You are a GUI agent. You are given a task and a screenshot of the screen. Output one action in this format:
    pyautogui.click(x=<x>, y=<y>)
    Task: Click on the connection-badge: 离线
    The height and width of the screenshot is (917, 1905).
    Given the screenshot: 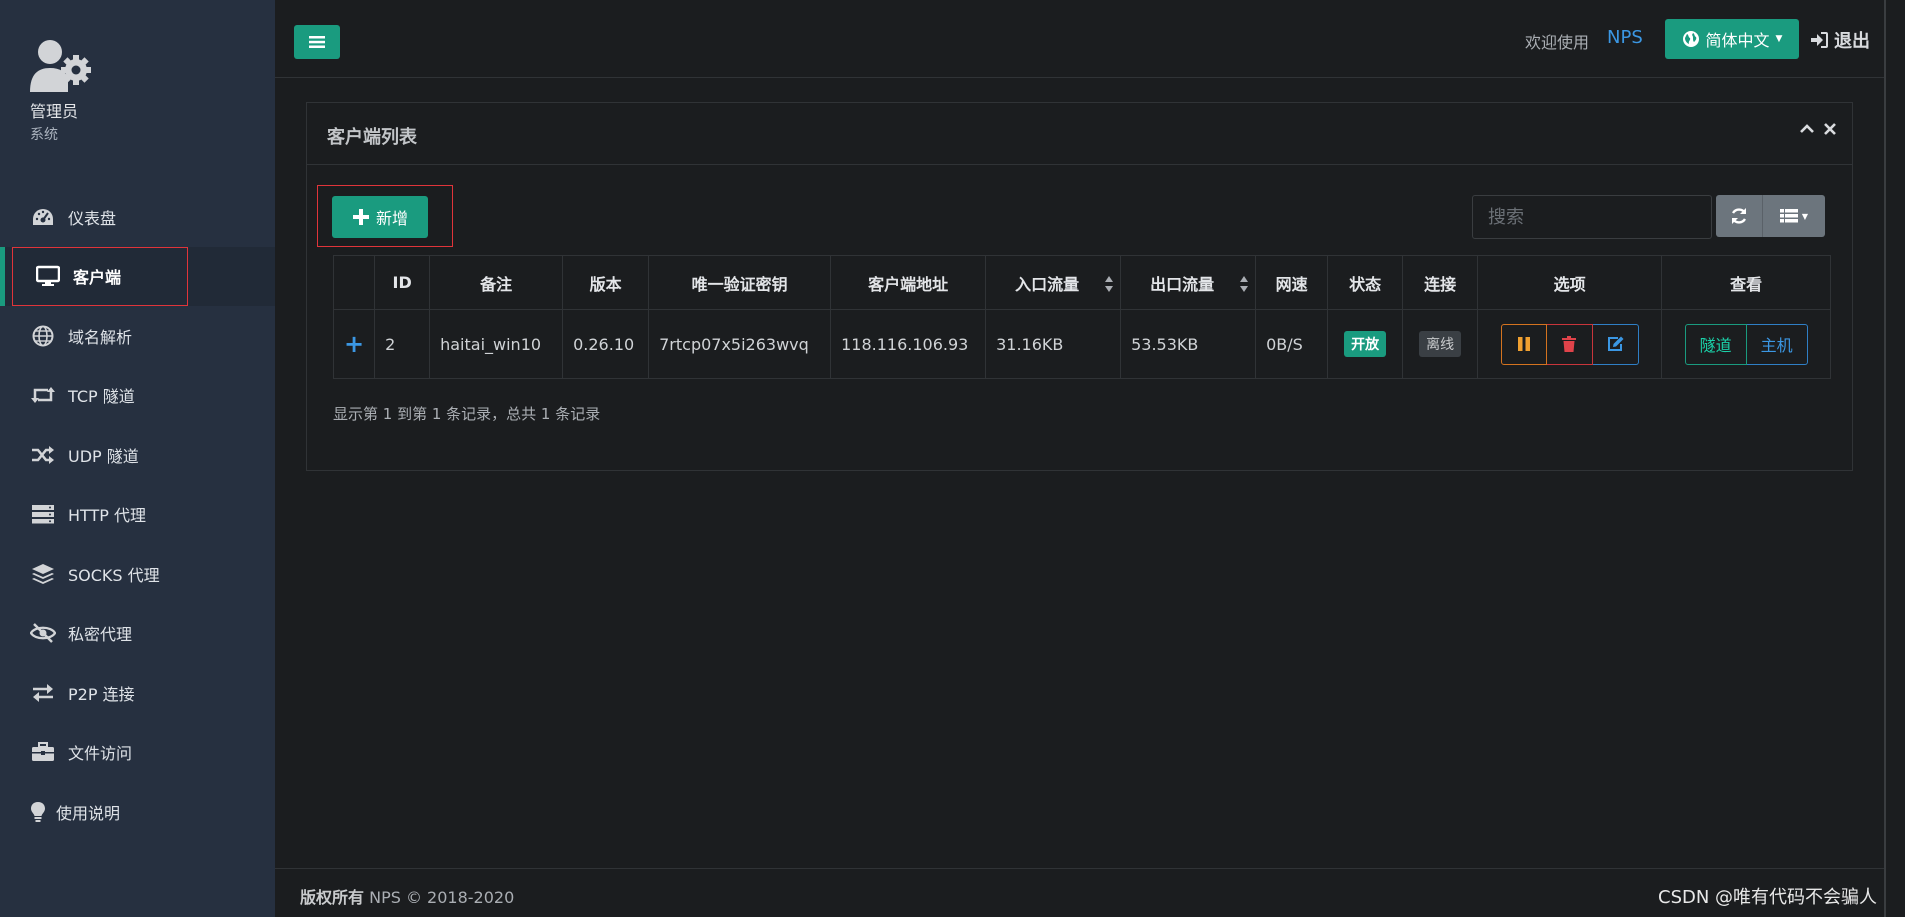 What is the action you would take?
    pyautogui.click(x=1440, y=344)
    